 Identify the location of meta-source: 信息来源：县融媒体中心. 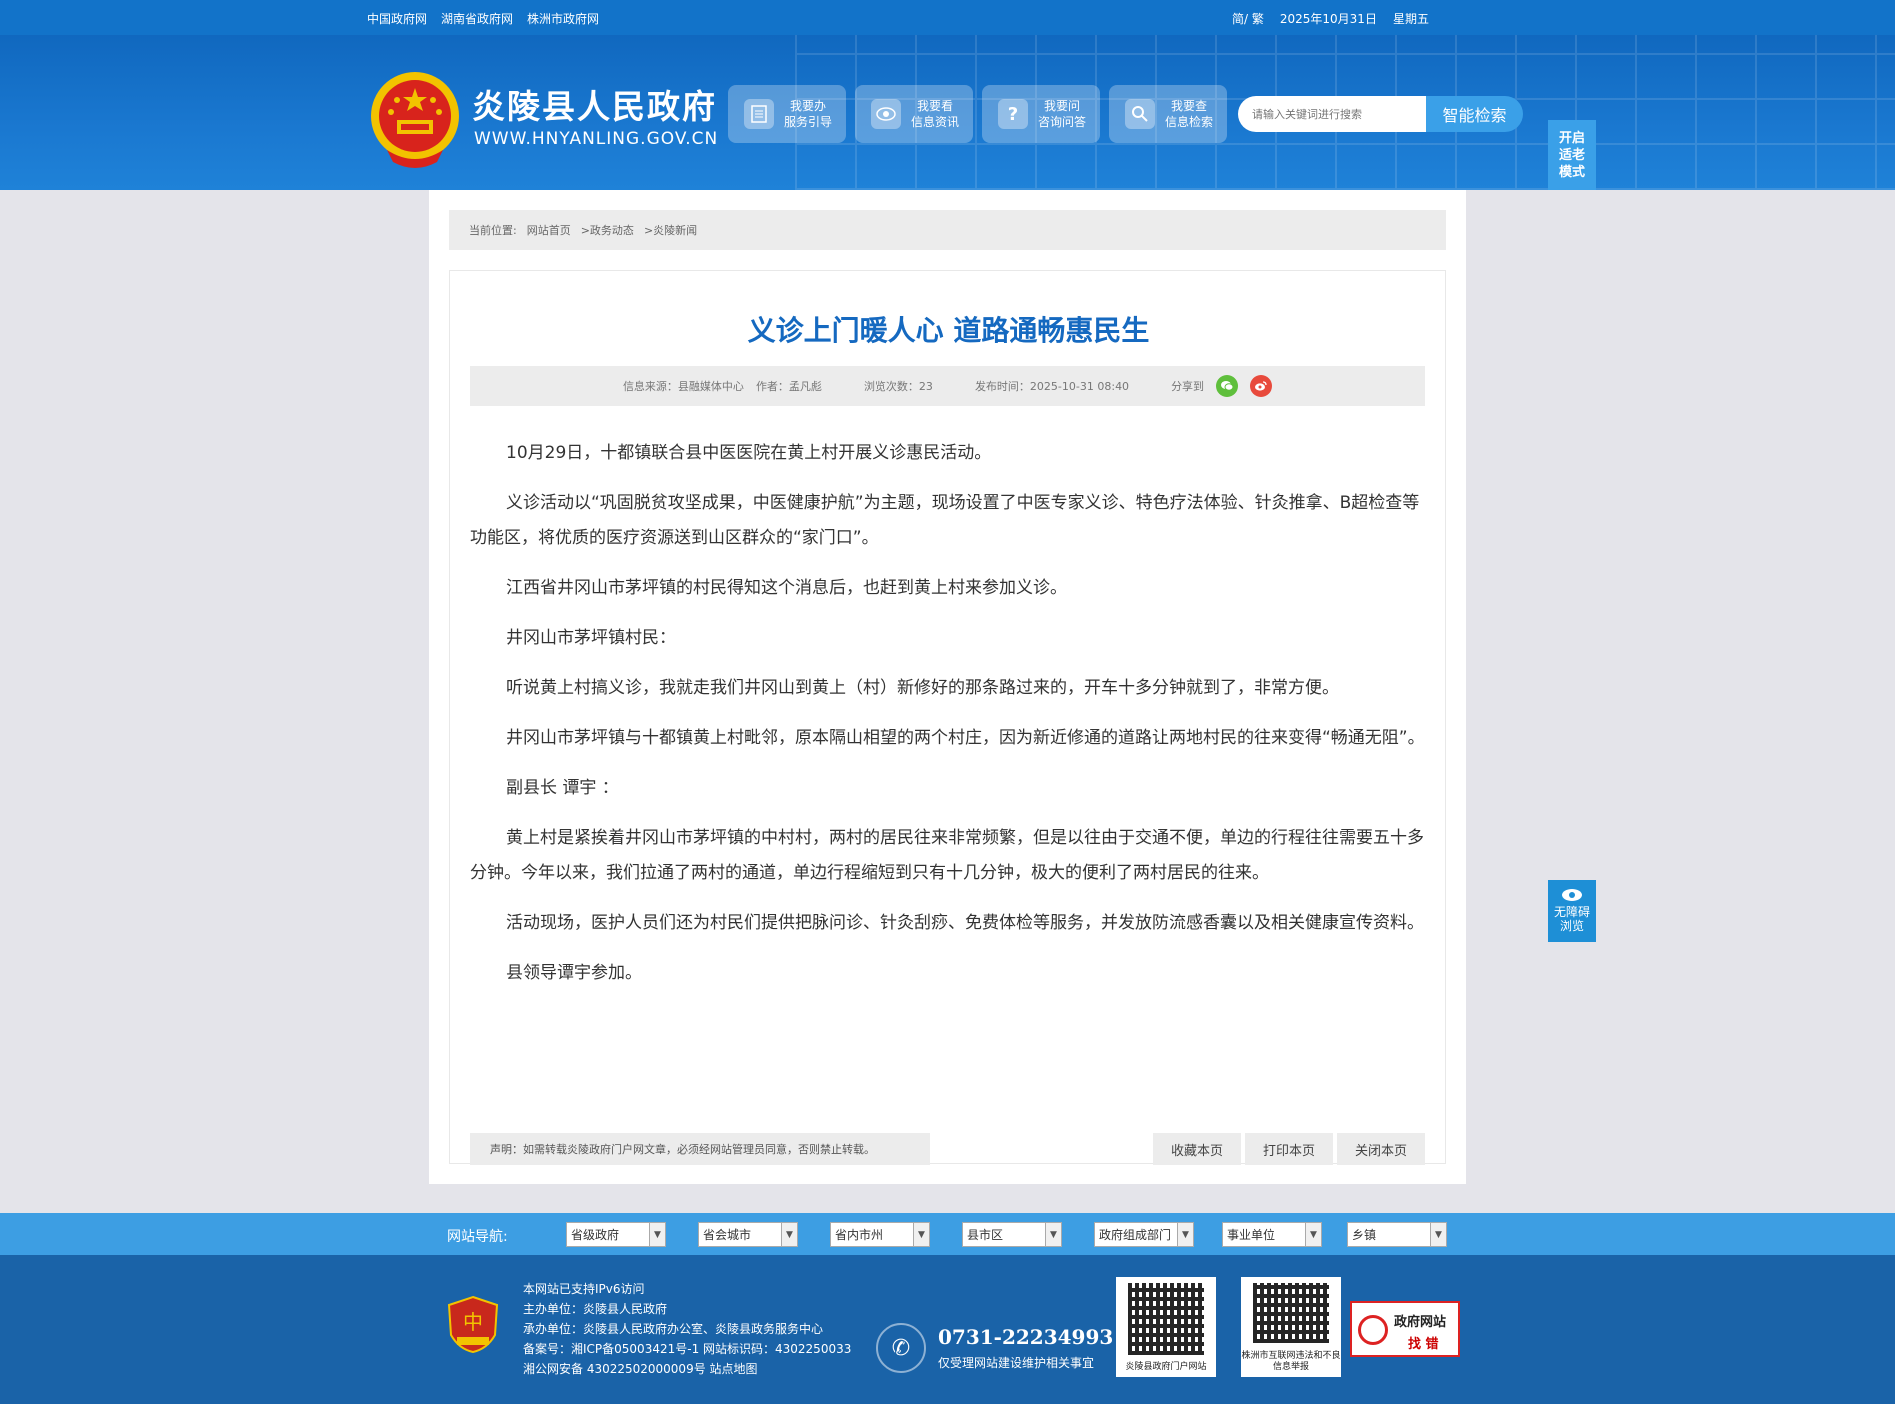
(683, 386).